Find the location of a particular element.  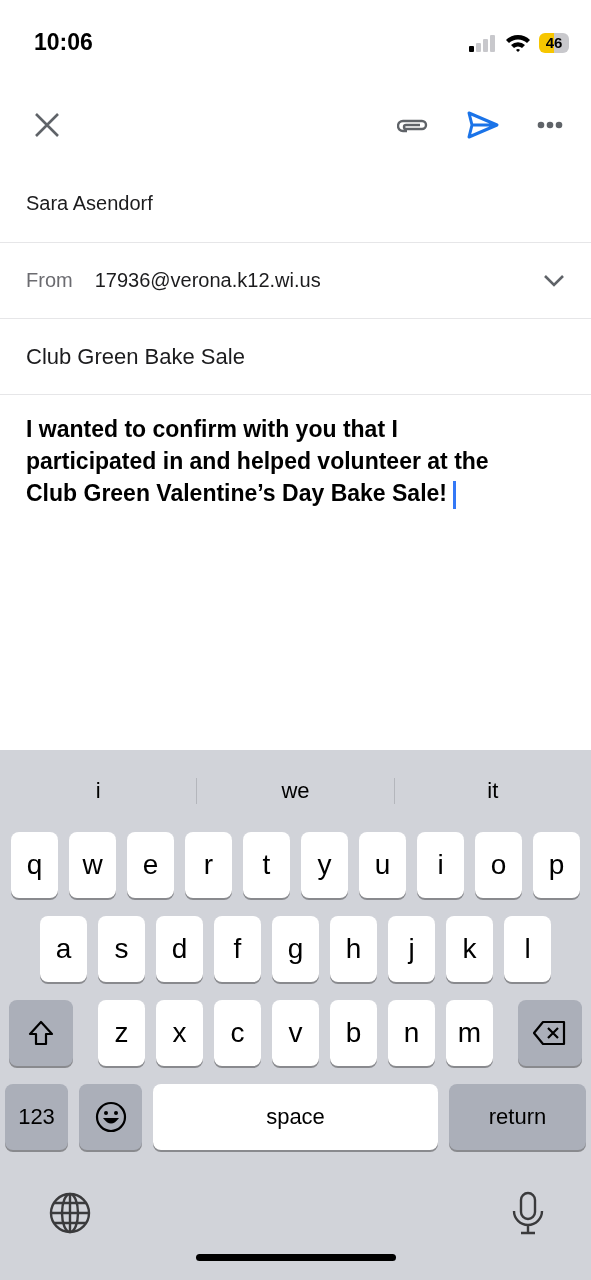

letter-key: t is located at coordinates (266, 865).